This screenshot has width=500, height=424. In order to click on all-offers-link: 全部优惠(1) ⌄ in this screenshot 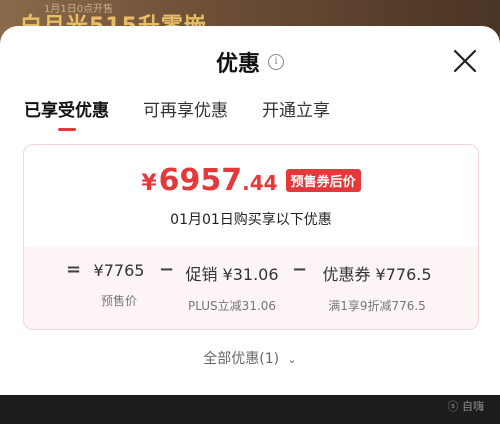, I will do `click(250, 358)`.